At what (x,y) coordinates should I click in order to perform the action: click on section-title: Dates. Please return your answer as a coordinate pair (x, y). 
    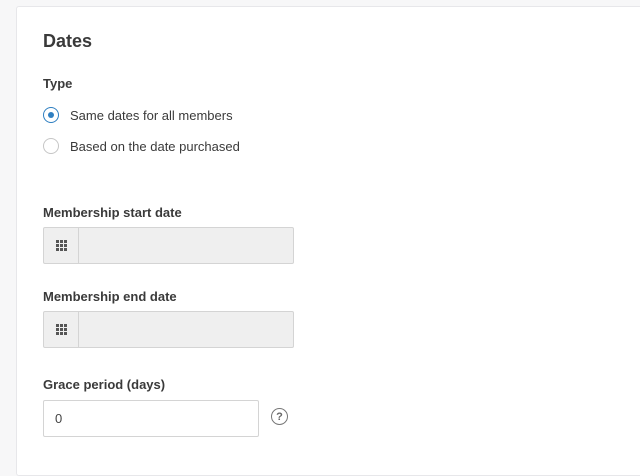
    Looking at the image, I should click on (68, 41).